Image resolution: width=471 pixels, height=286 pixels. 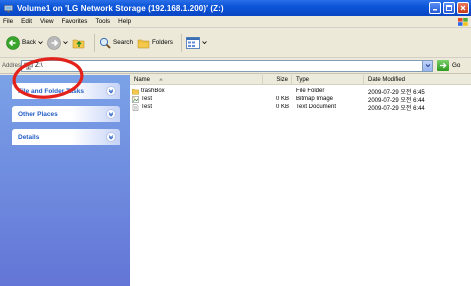 I want to click on menu-view: View, so click(x=47, y=21).